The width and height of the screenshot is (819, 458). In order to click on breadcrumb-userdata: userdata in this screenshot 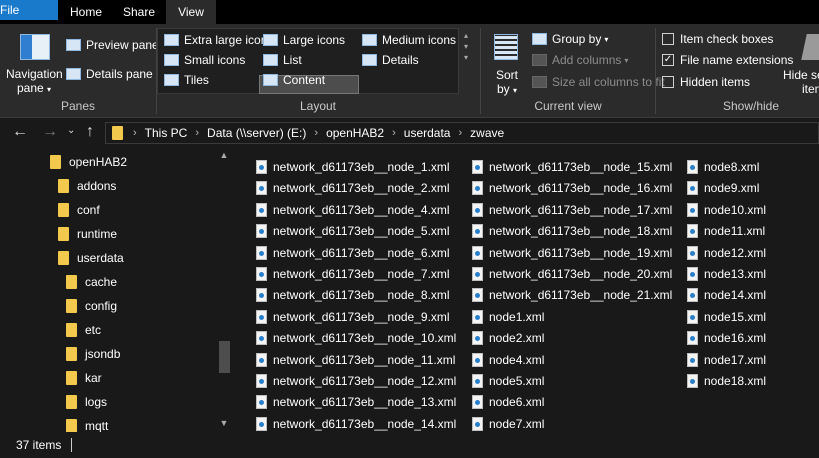, I will do `click(427, 133)`.